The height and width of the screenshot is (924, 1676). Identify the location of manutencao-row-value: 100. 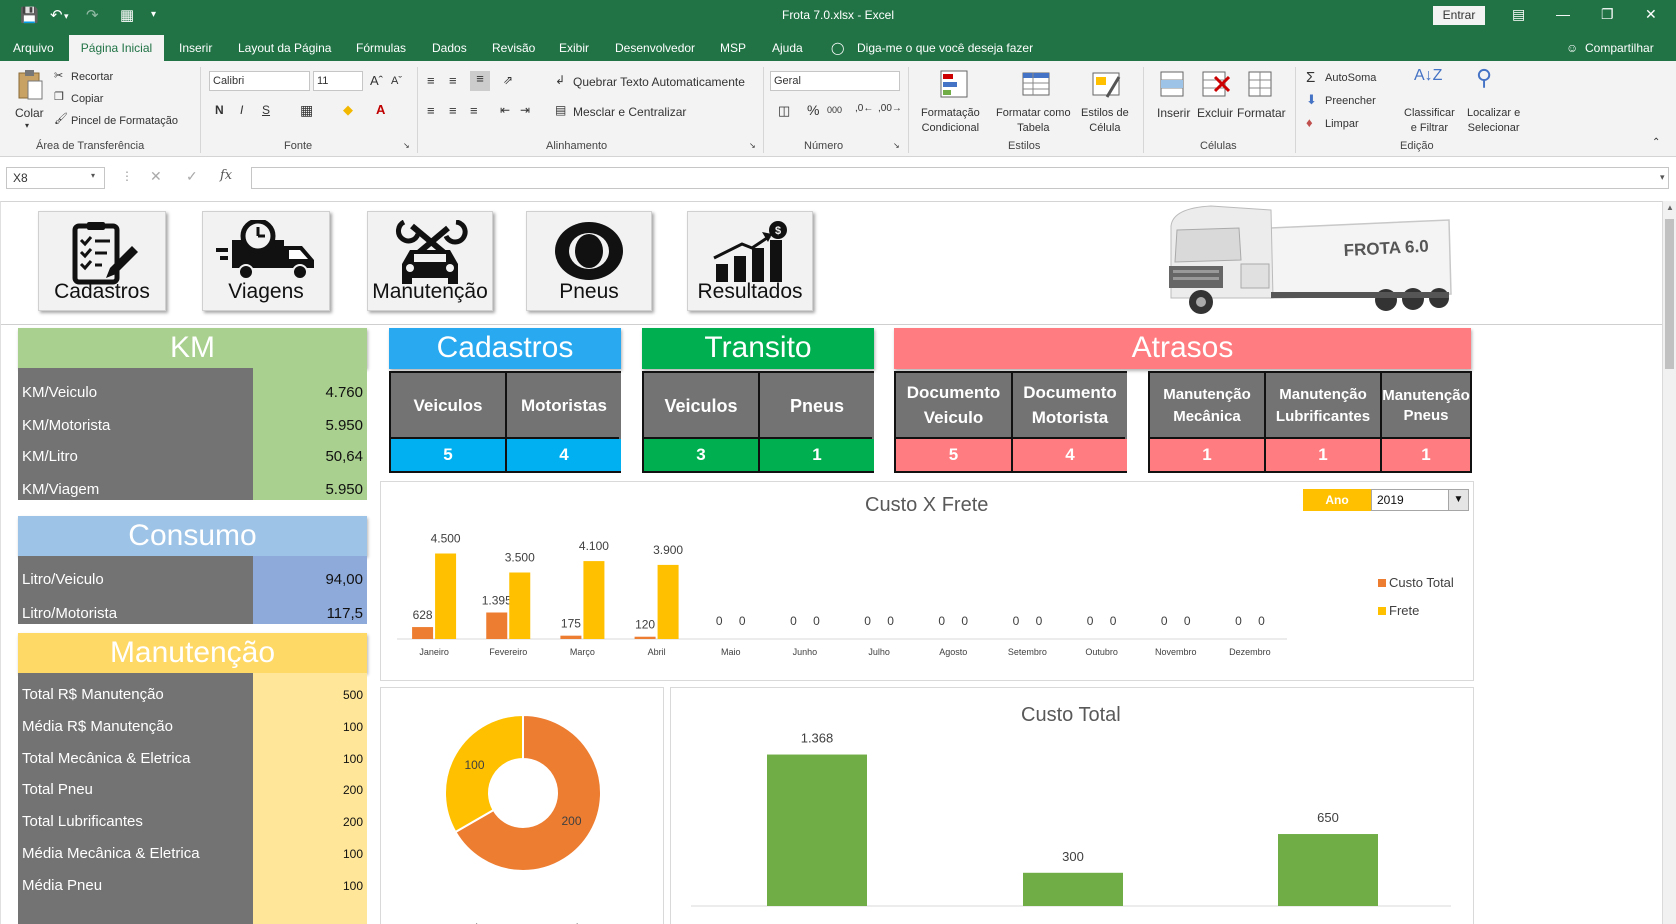
(352, 758).